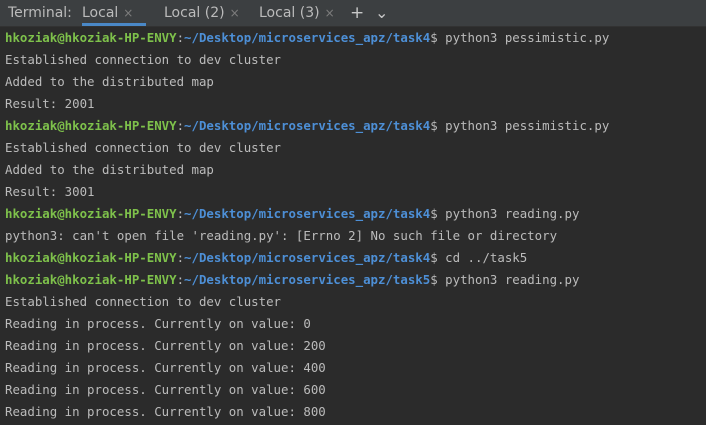 Image resolution: width=706 pixels, height=425 pixels. I want to click on add-icon: +, so click(357, 13).